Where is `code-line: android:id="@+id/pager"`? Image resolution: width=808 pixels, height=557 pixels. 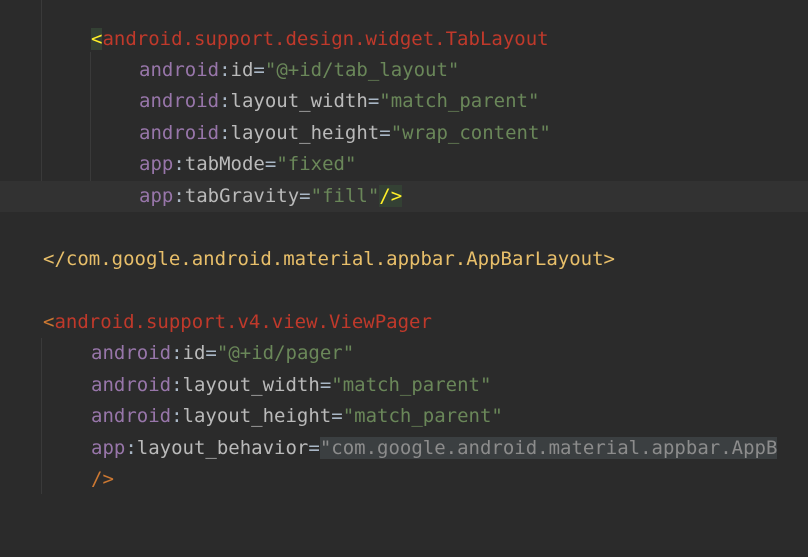 code-line: android:id="@+id/pager" is located at coordinates (404, 353).